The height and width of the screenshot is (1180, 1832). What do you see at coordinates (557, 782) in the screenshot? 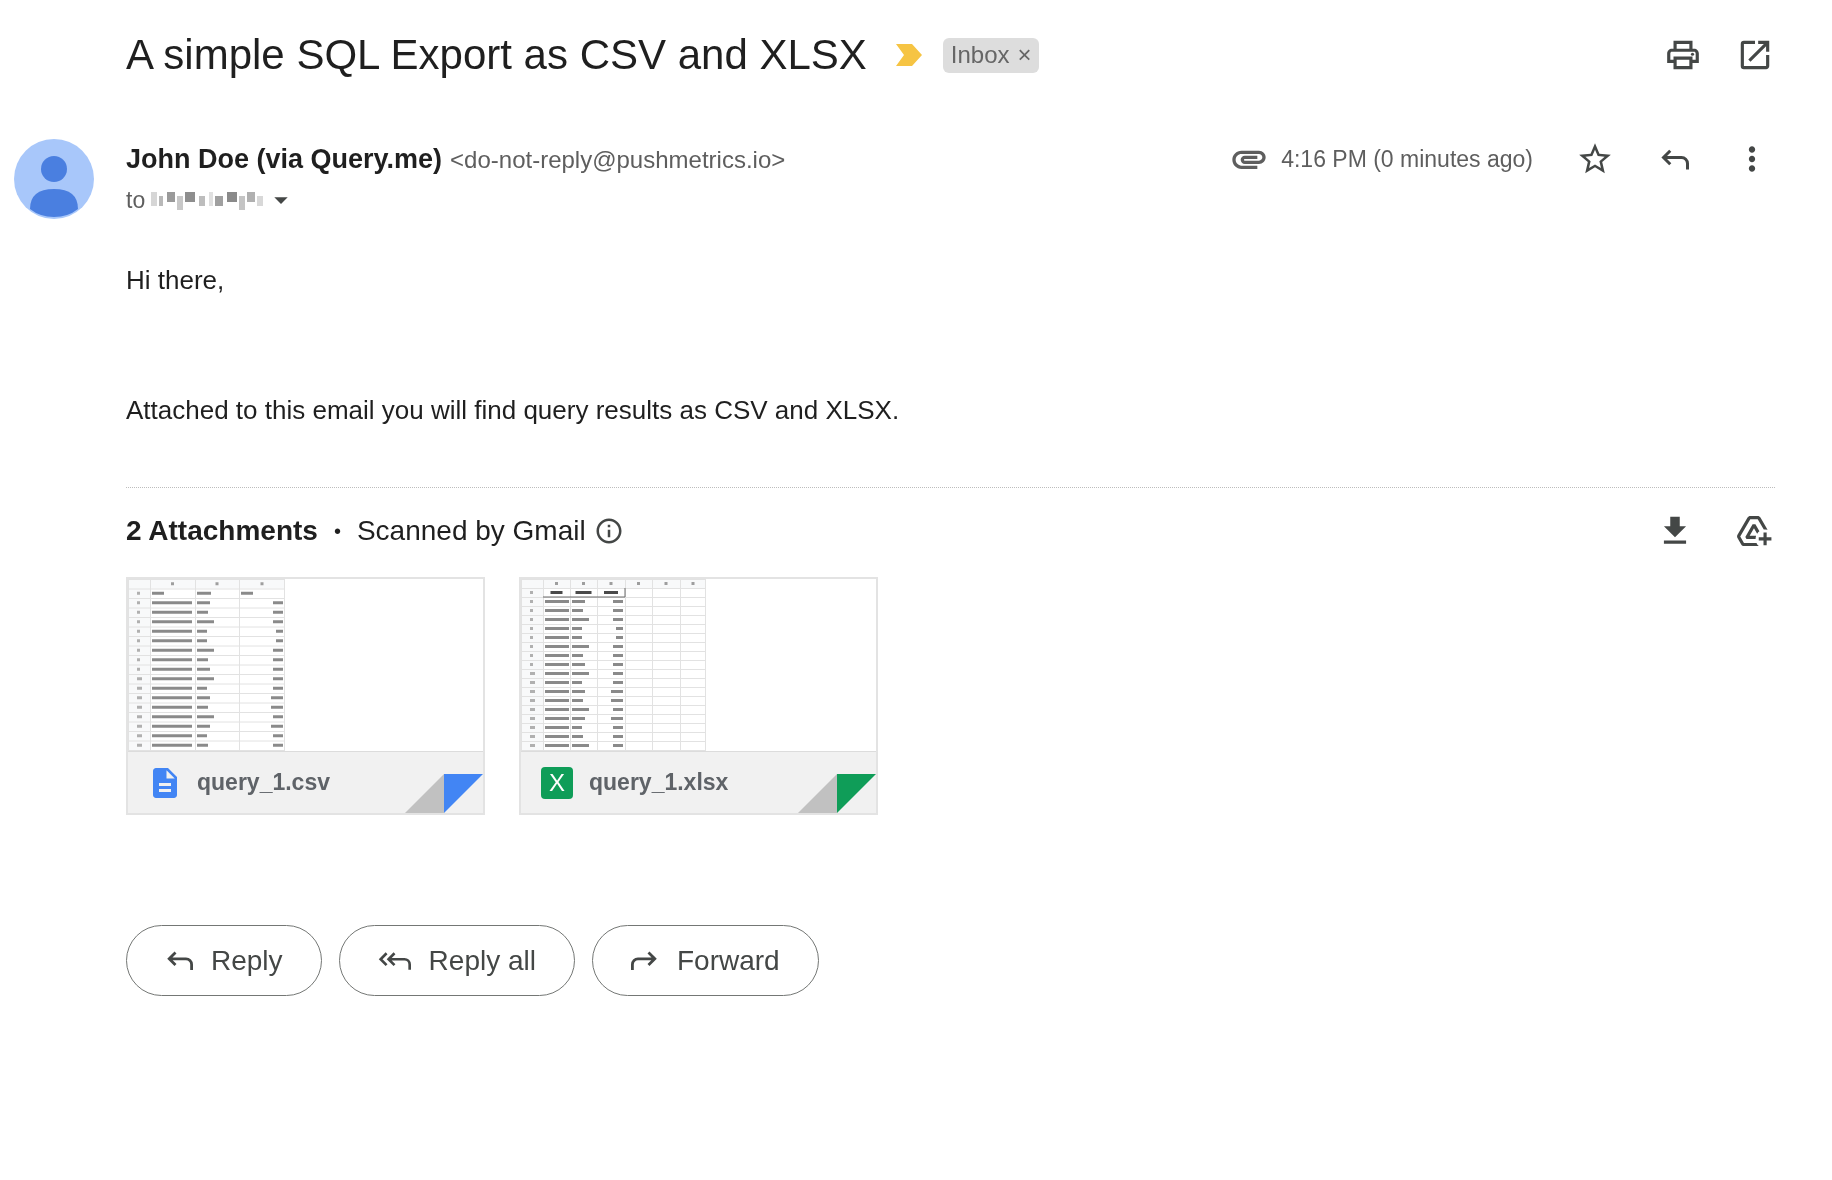
I see `spreadsheet-file-icon: X` at bounding box center [557, 782].